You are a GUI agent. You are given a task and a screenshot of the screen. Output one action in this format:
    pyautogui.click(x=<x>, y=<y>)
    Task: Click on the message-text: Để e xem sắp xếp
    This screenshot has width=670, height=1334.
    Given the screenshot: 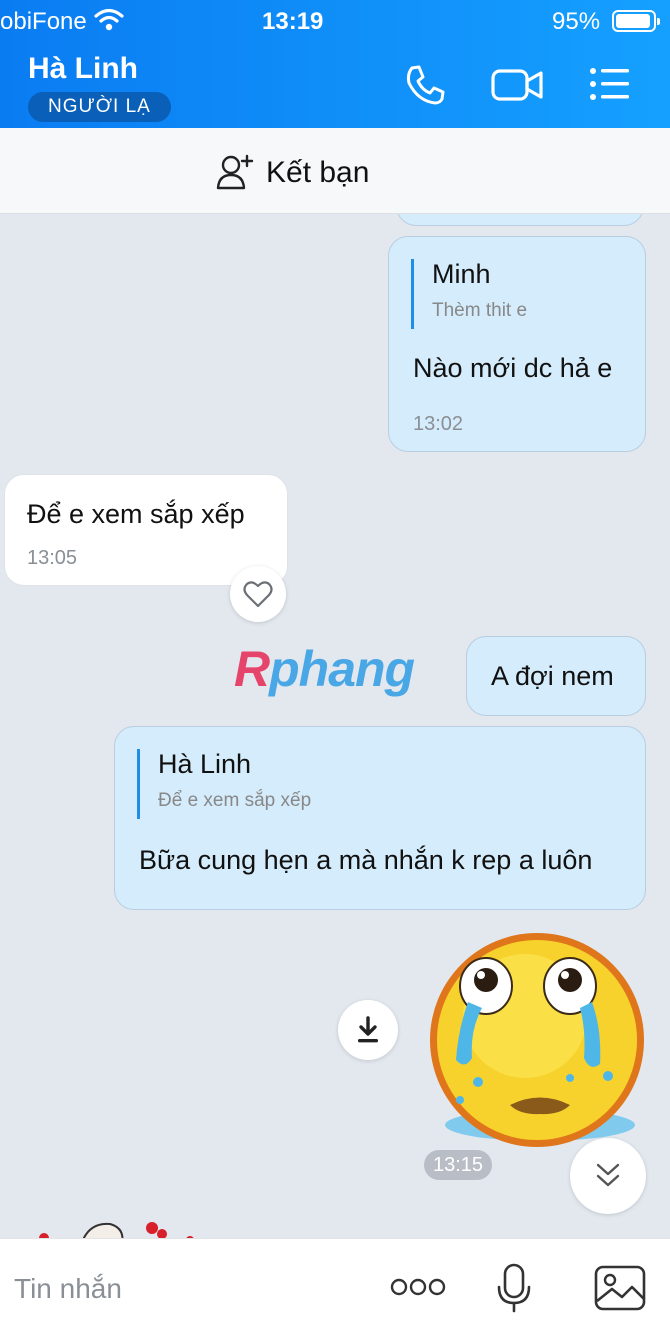 What is the action you would take?
    pyautogui.click(x=136, y=514)
    